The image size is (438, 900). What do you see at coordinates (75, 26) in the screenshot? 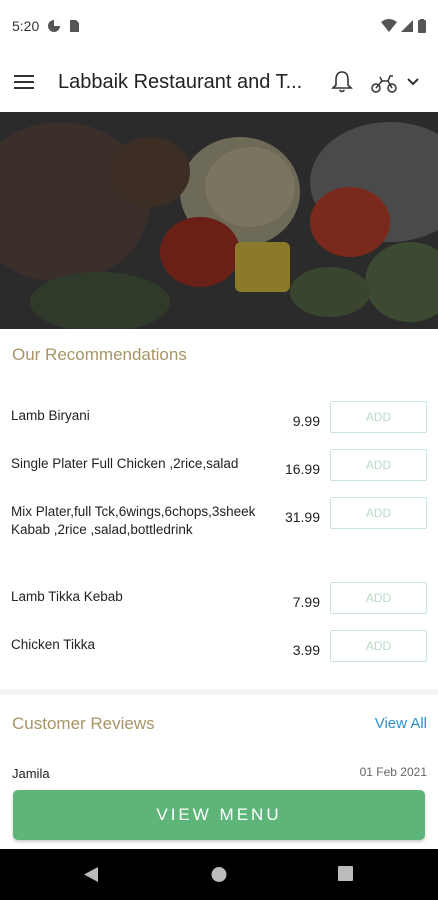
I see `sim-card-icon` at bounding box center [75, 26].